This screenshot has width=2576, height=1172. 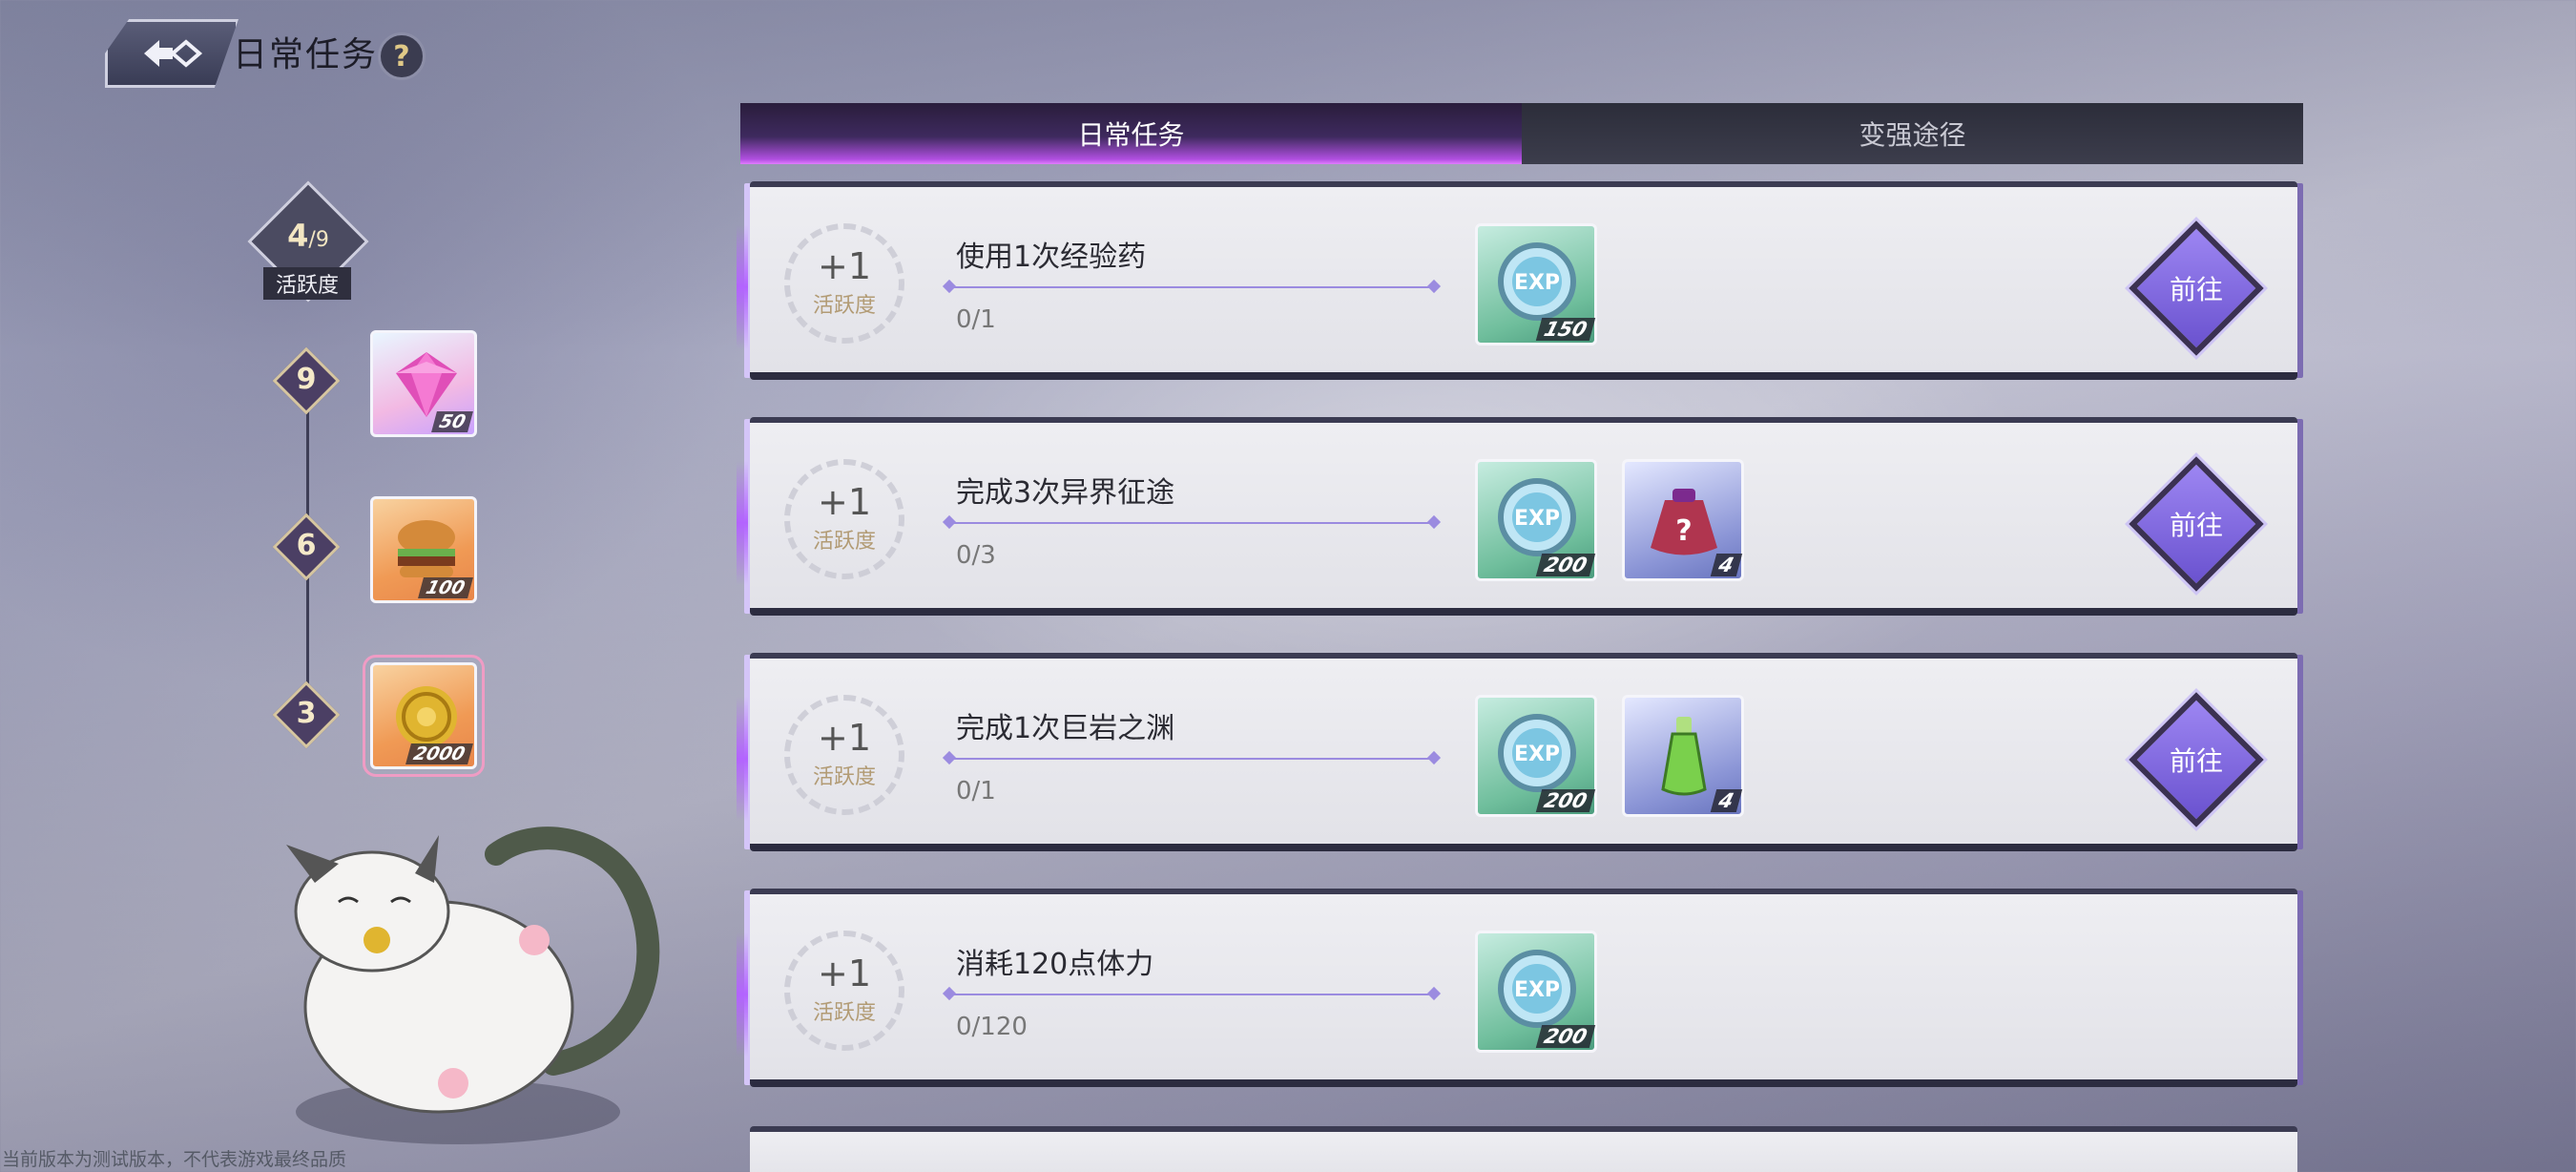 I want to click on tab-daily-tasks: 日常任务, so click(x=1131, y=133).